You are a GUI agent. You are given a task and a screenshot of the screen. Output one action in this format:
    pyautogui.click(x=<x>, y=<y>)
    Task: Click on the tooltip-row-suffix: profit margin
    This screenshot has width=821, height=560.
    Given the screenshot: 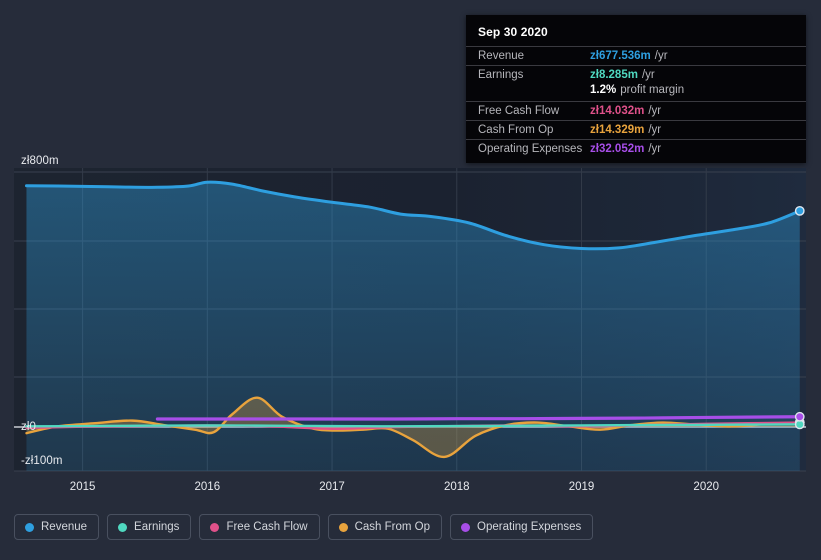 What is the action you would take?
    pyautogui.click(x=652, y=90)
    